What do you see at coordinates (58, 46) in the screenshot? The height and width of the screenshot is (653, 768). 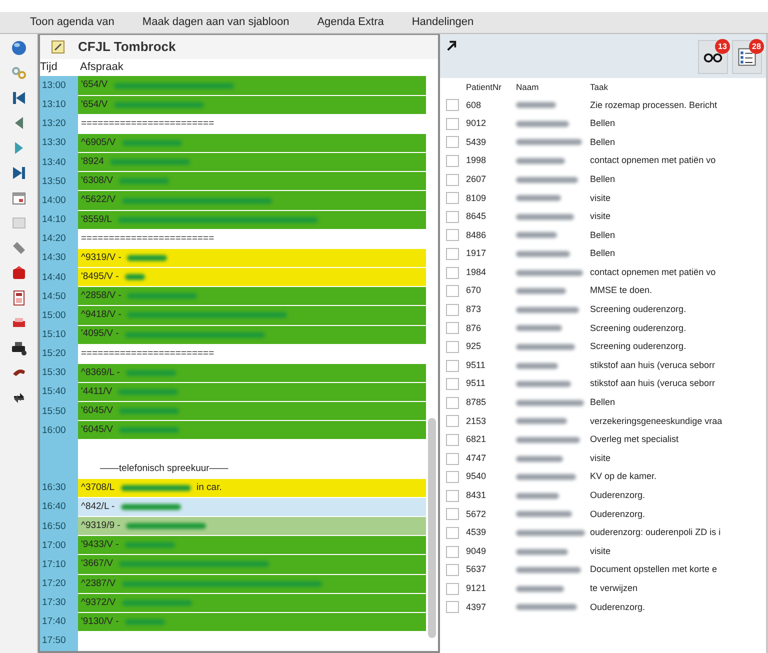 I see `notepad-icon` at bounding box center [58, 46].